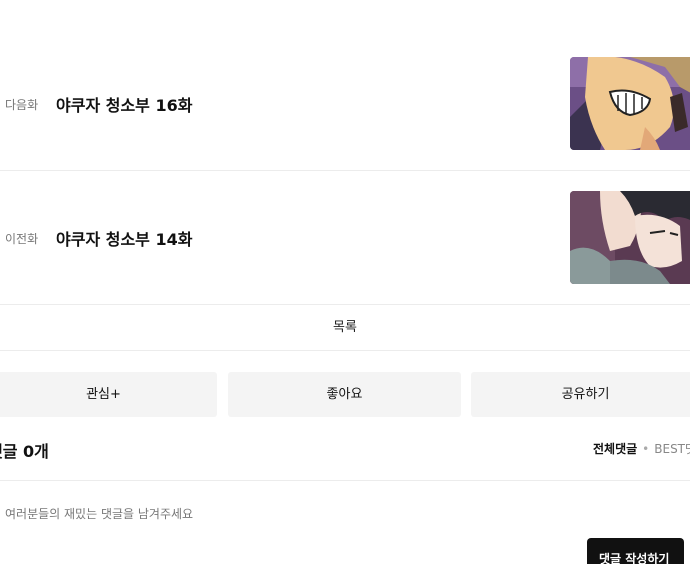 This screenshot has width=690, height=564. I want to click on prev-episode-tag: 이전화, so click(22, 239).